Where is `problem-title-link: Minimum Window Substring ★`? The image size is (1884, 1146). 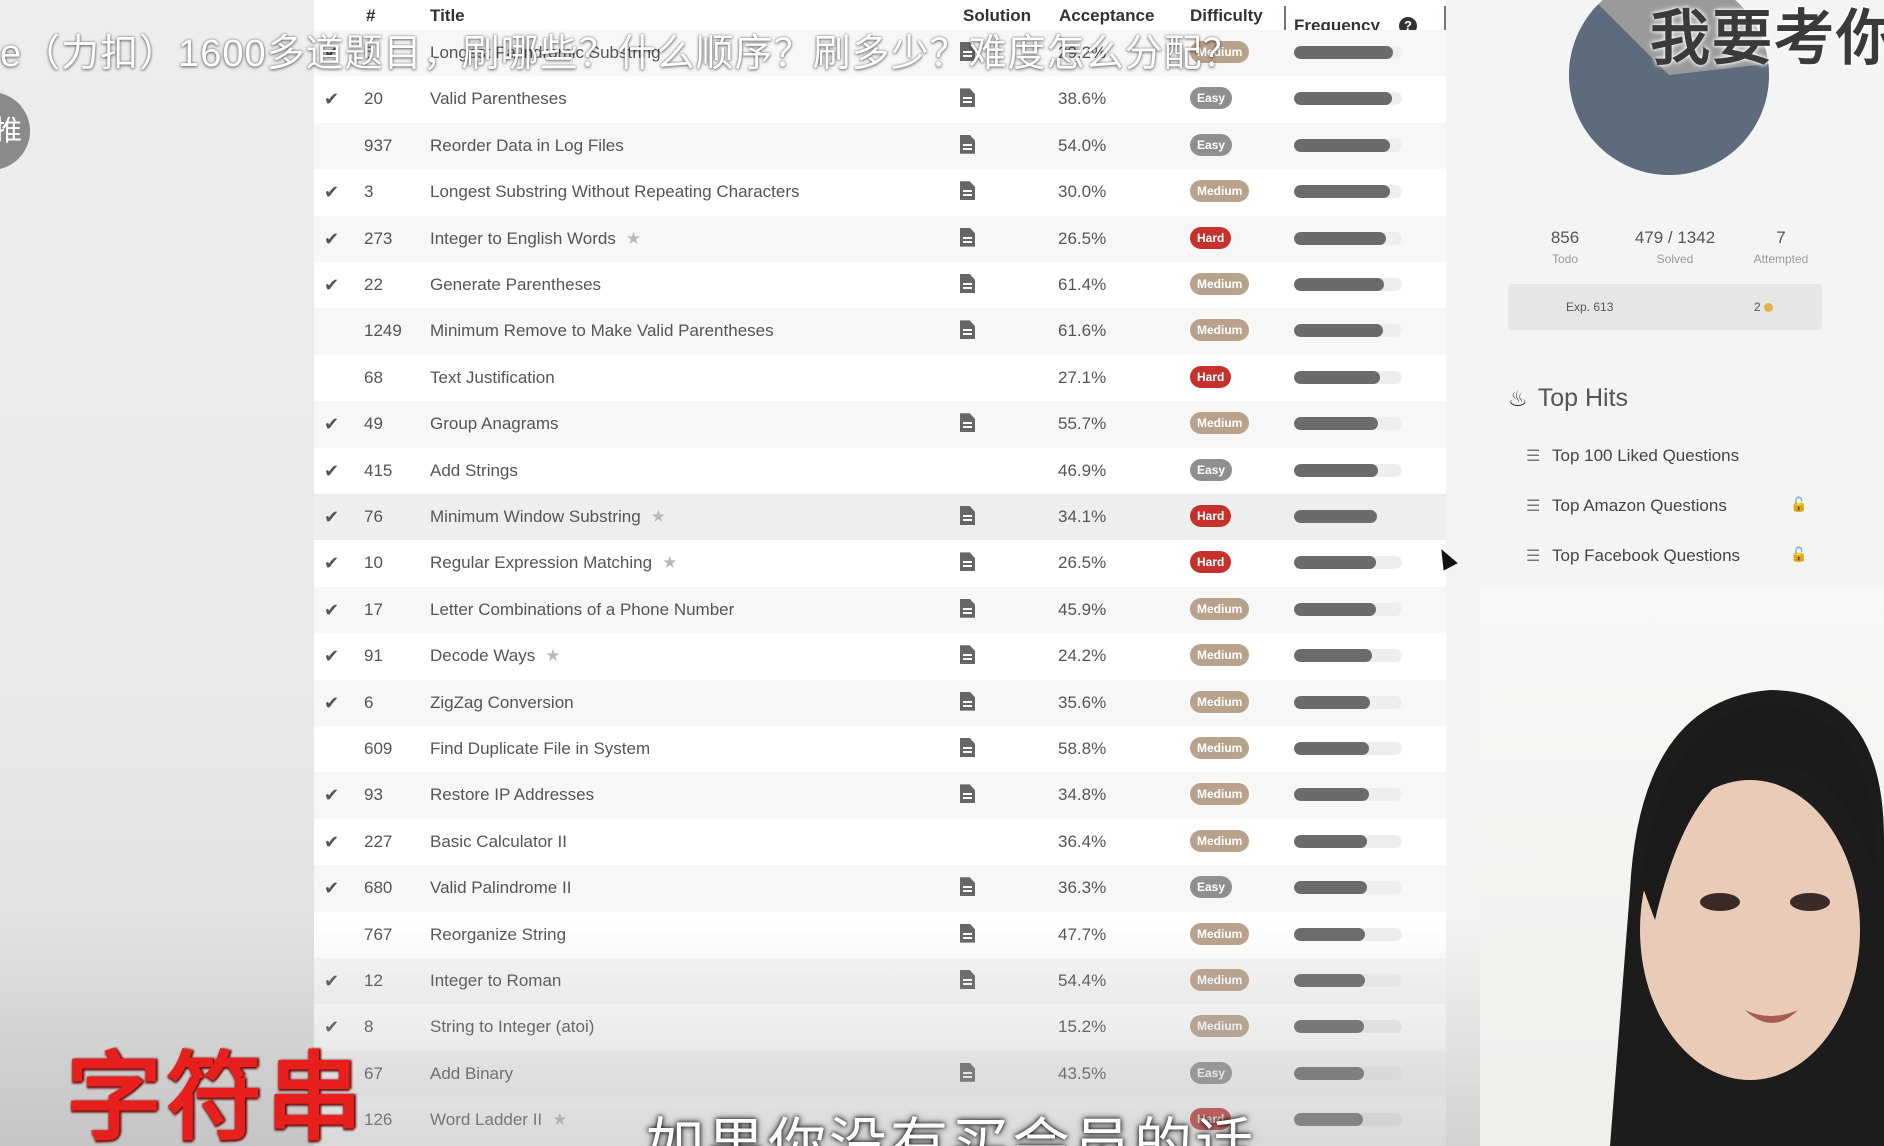 problem-title-link: Minimum Window Substring ★ is located at coordinates (548, 517).